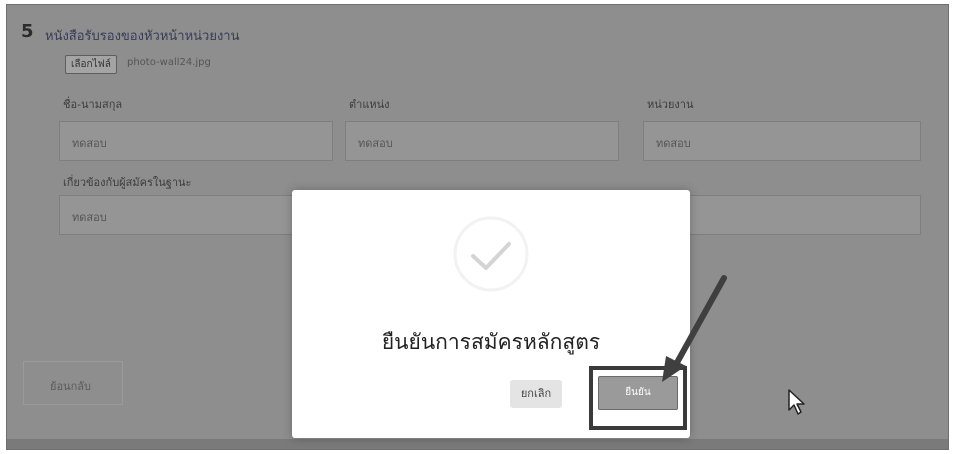  Describe the element at coordinates (73, 383) in the screenshot. I see `back-button: ย้อนกลับ` at that location.